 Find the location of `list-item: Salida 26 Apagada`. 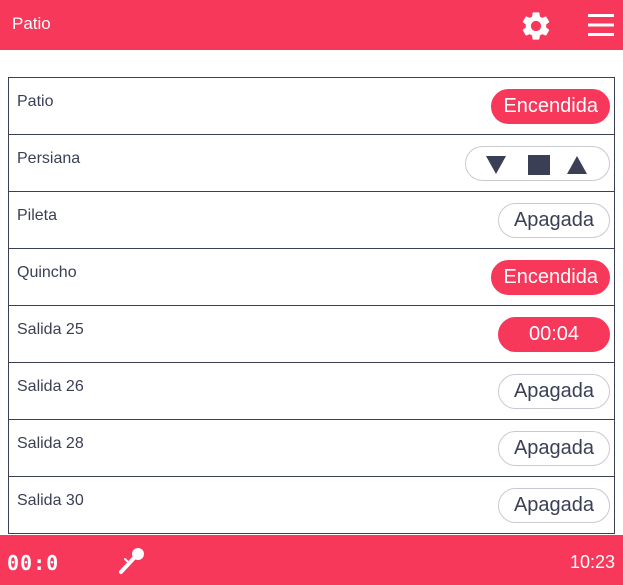

list-item: Salida 26 Apagada is located at coordinates (311, 391).